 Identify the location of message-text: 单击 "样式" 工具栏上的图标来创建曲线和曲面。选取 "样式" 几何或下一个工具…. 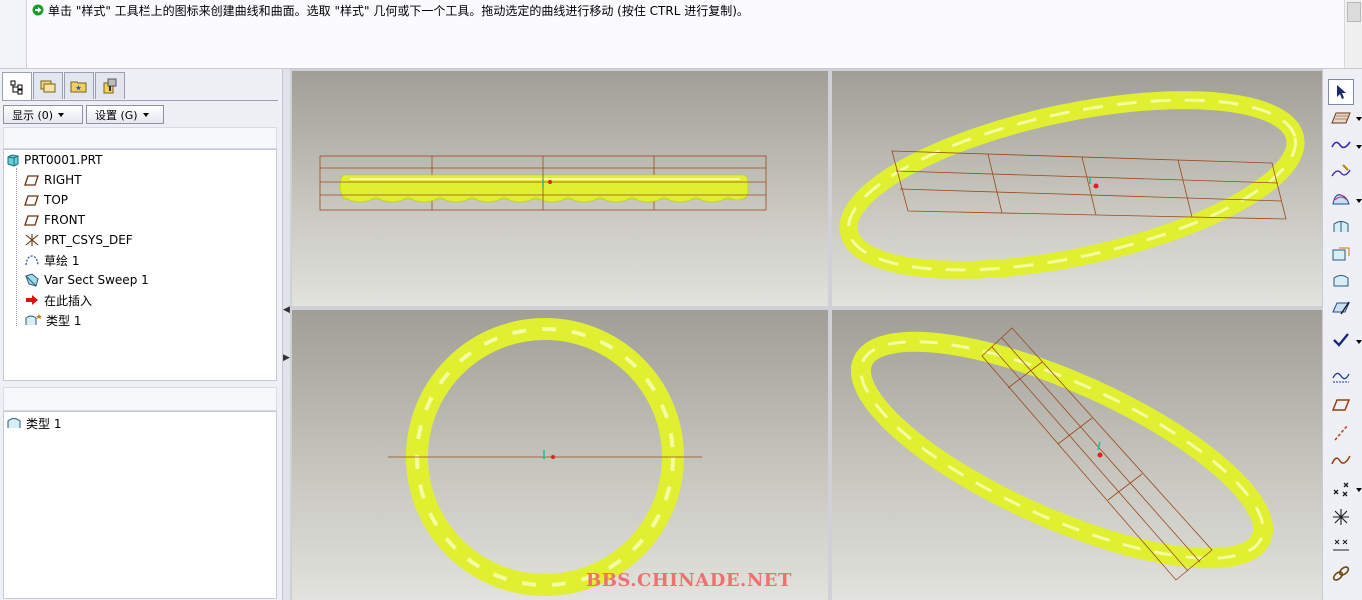
(398, 10).